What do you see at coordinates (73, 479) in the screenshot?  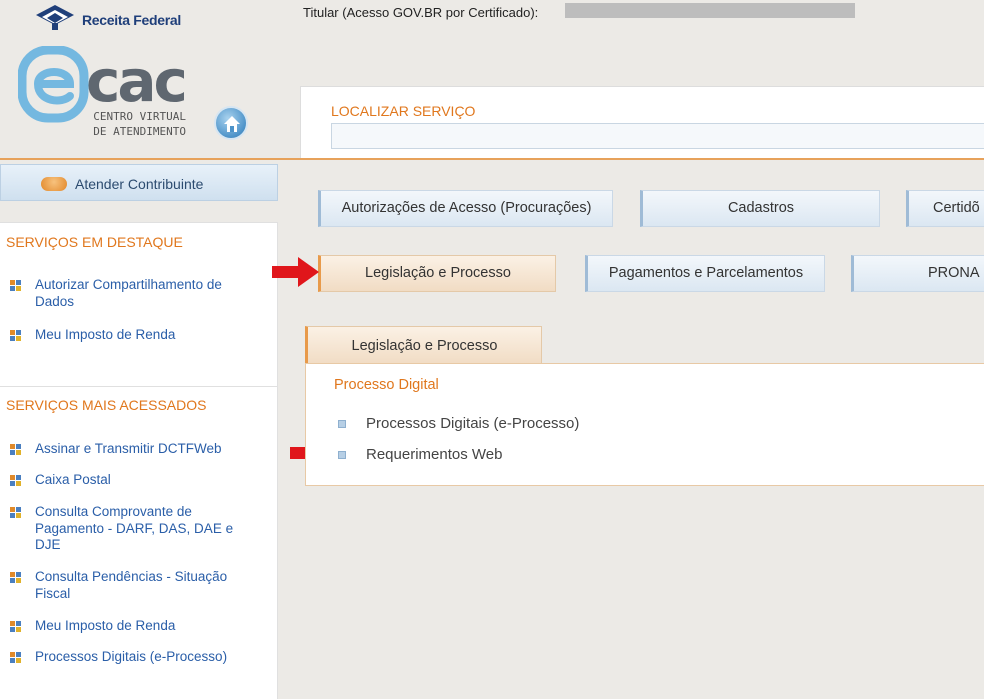 I see `sidebar-item-label: Caixa Postal` at bounding box center [73, 479].